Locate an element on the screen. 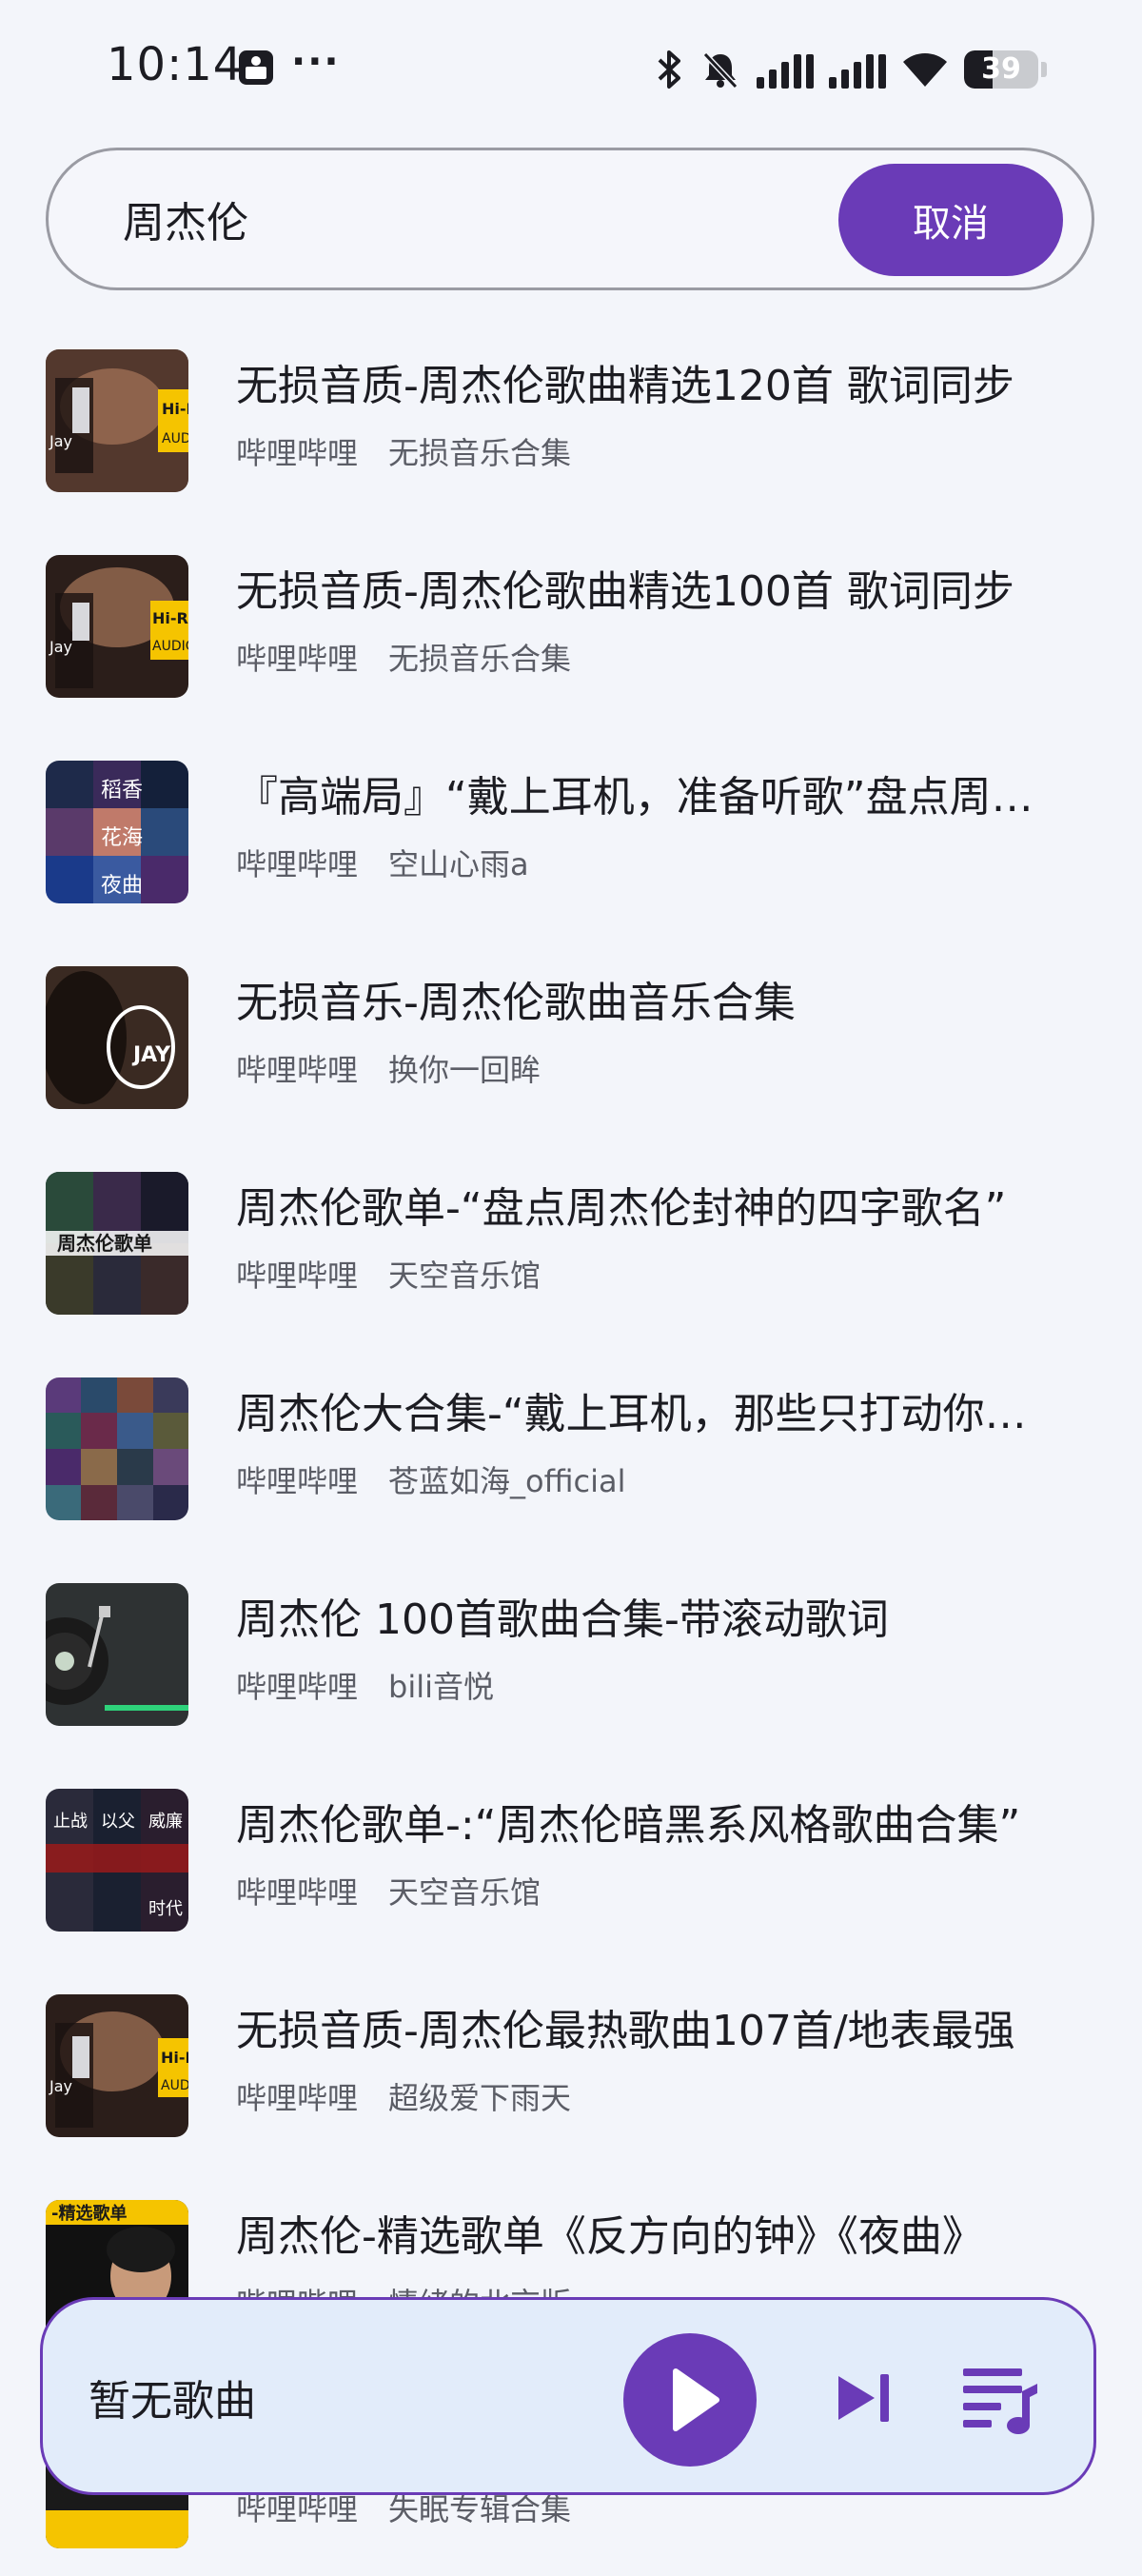 The width and height of the screenshot is (1142, 2576). play-icon is located at coordinates (696, 2399).